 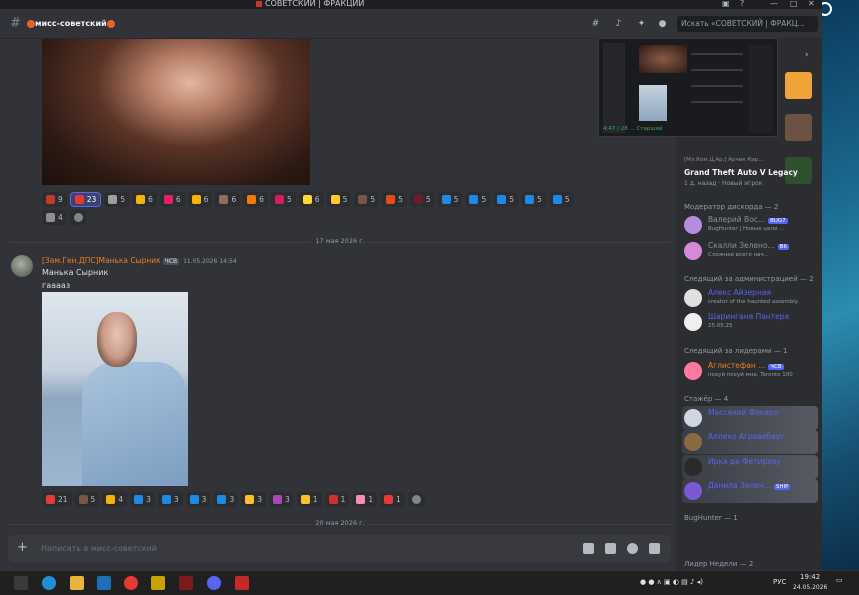 What do you see at coordinates (794, 4) in the screenshot?
I see `maximize-icon: □` at bounding box center [794, 4].